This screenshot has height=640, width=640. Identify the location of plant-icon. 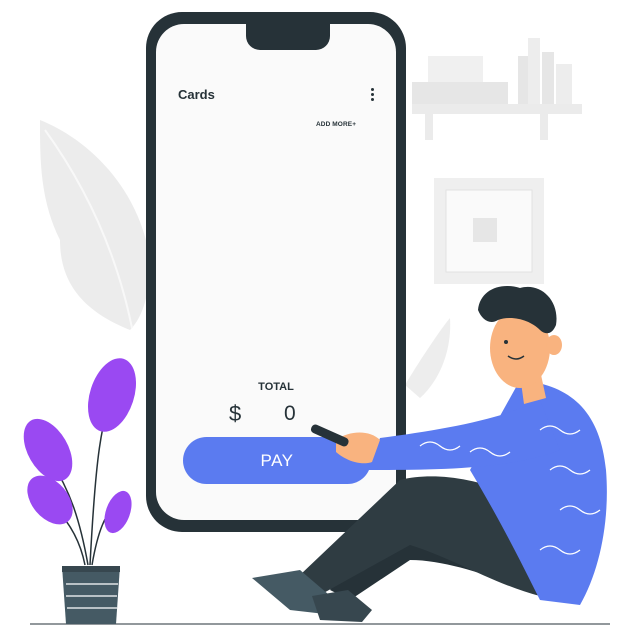
(79, 491).